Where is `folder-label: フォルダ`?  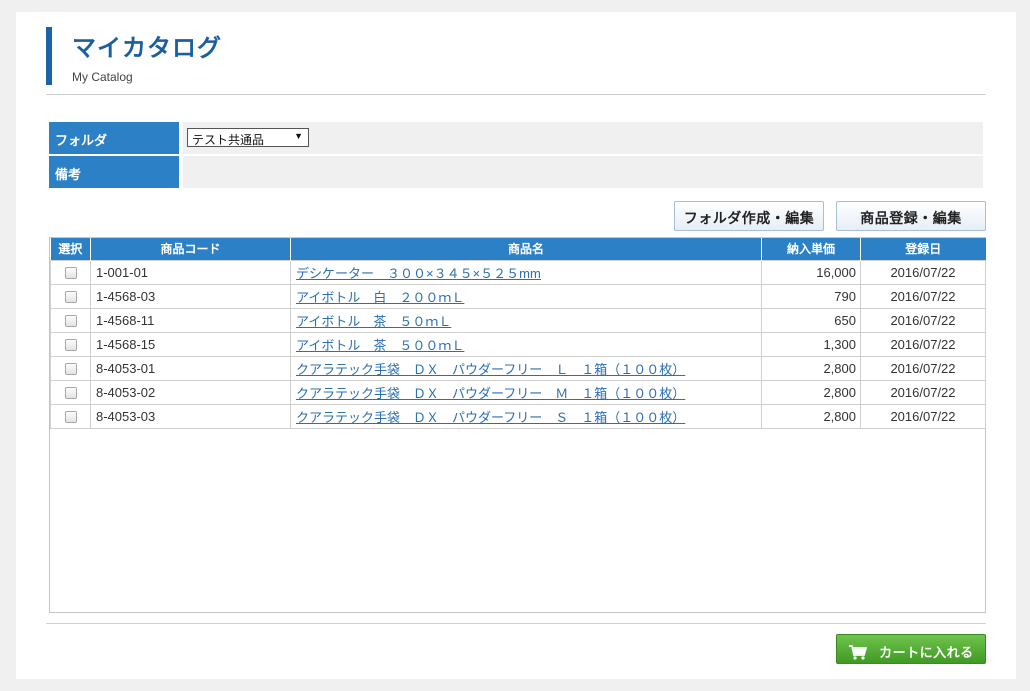
folder-label: フォルダ is located at coordinates (114, 138).